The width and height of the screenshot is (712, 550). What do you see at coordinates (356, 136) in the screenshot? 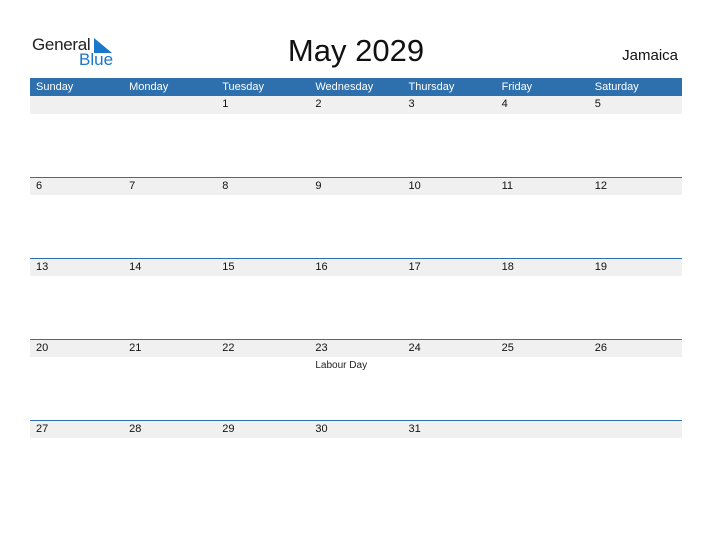
I see `week-row: 1 2 3 4 5` at bounding box center [356, 136].